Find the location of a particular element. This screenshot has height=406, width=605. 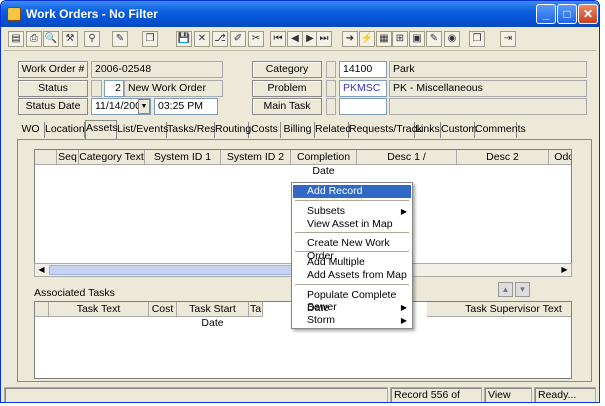

first-record-icon: ⏮ is located at coordinates (278, 39).